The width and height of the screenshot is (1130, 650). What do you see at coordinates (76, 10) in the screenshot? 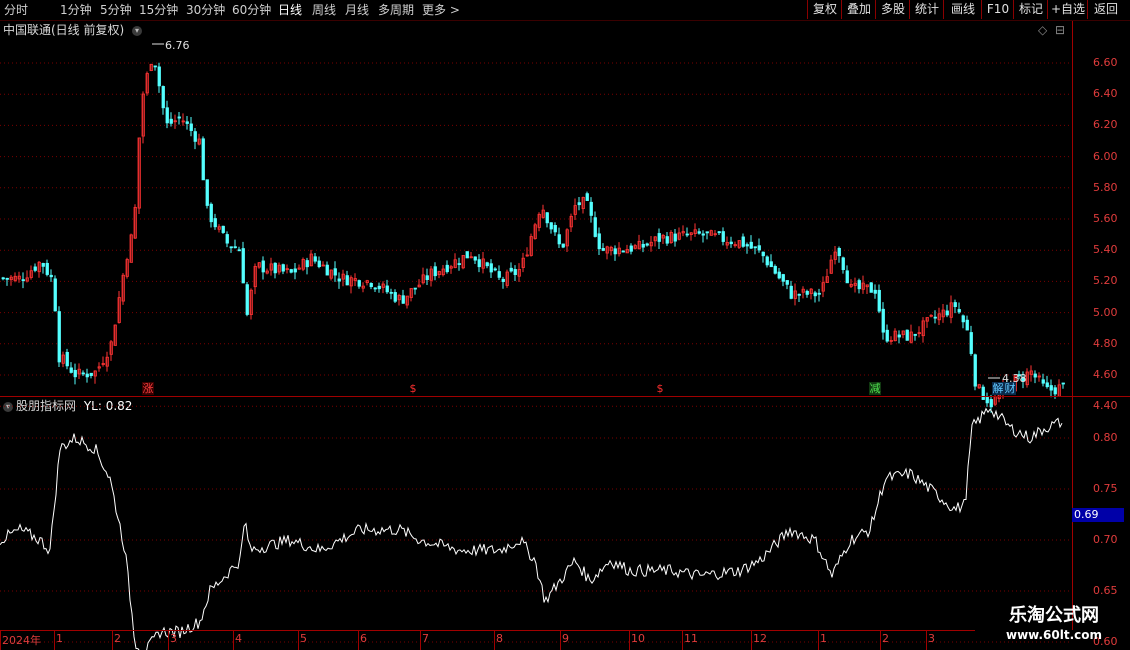
I see `period-tab-1min: 1分钟` at bounding box center [76, 10].